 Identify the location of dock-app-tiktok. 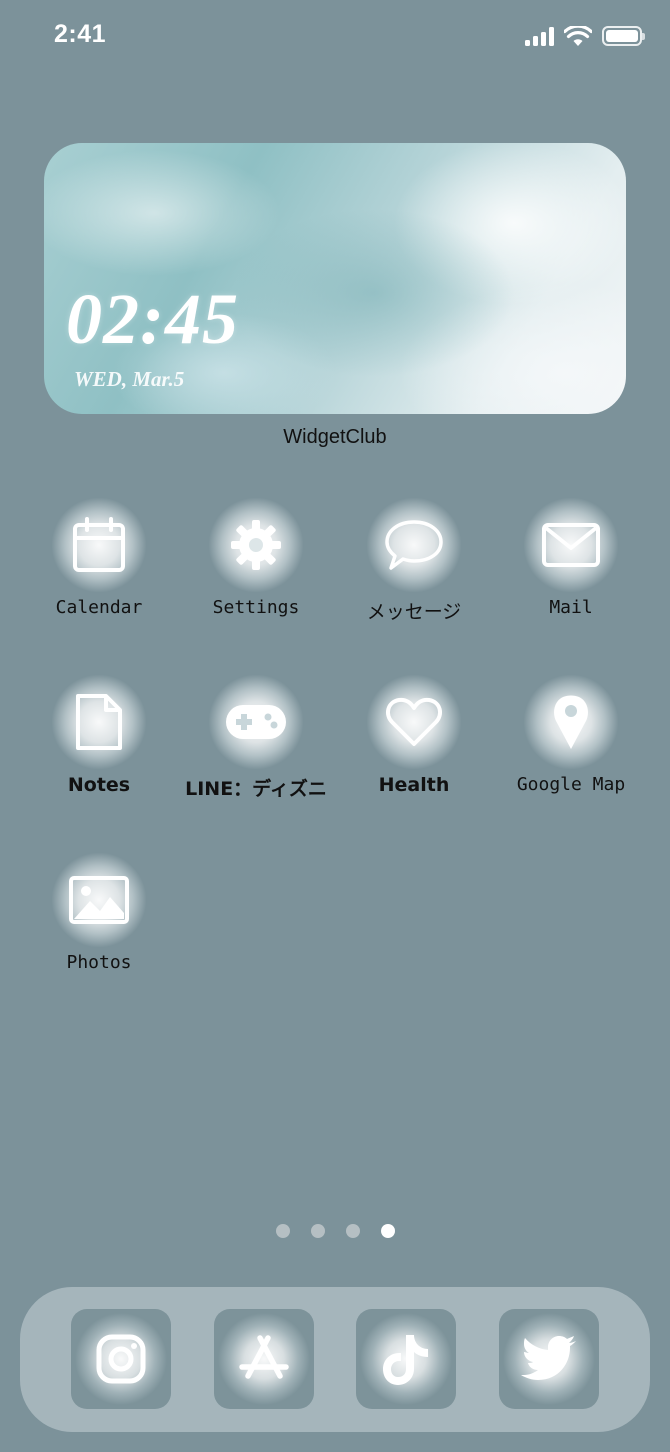
(406, 1359).